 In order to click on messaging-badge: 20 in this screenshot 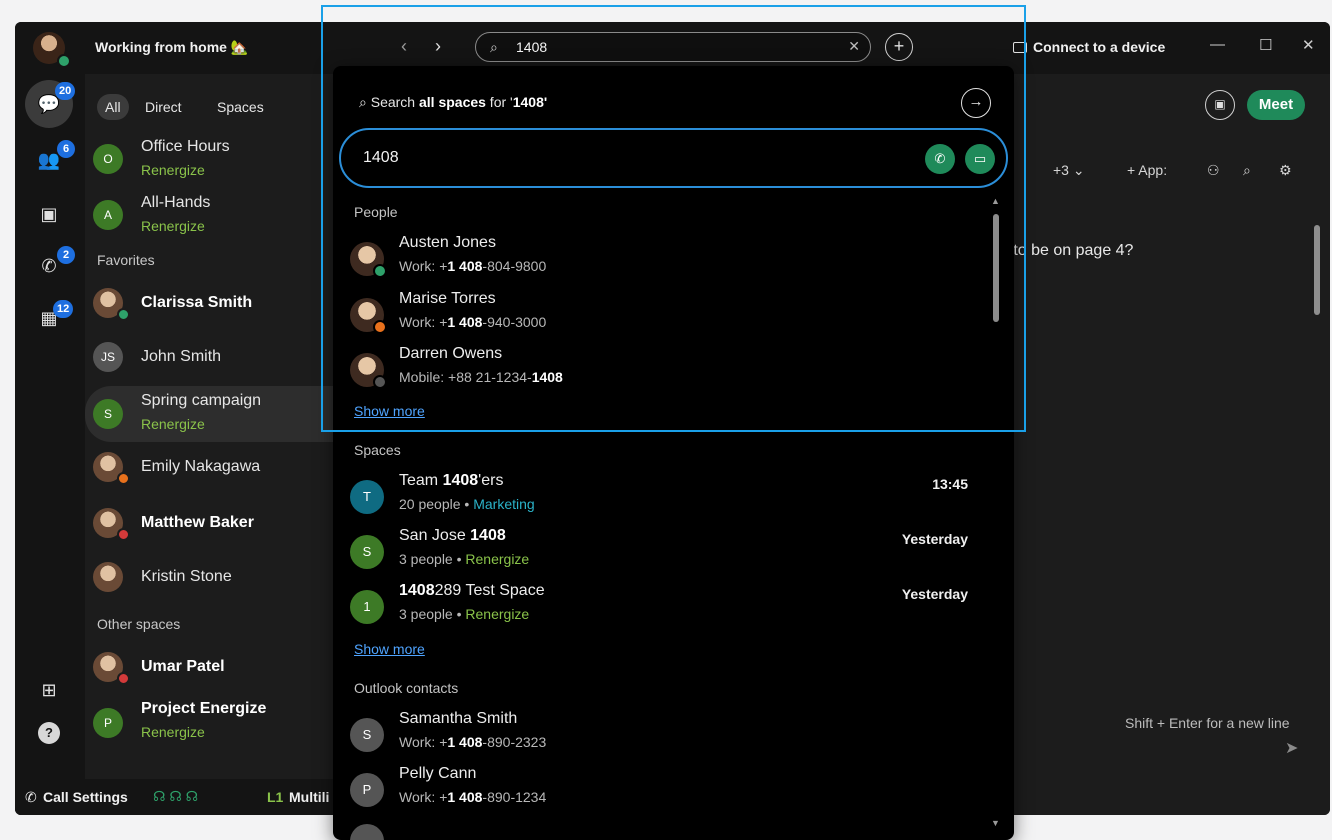, I will do `click(65, 91)`.